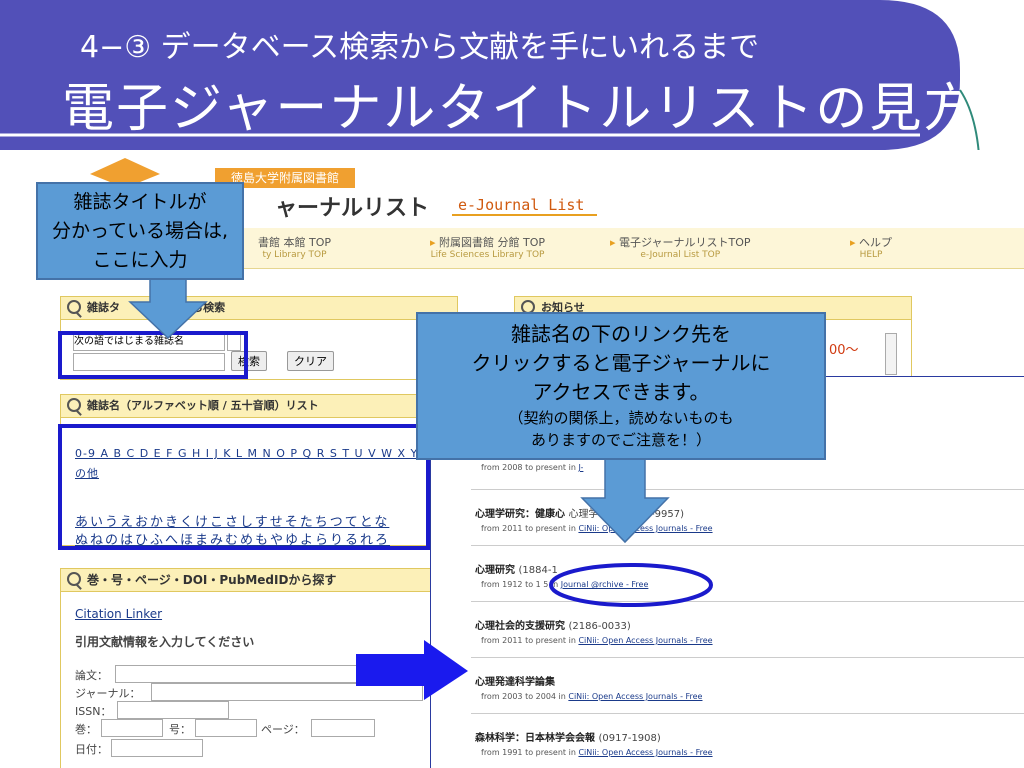 The width and height of the screenshot is (1024, 768). I want to click on date-input, so click(157, 748).